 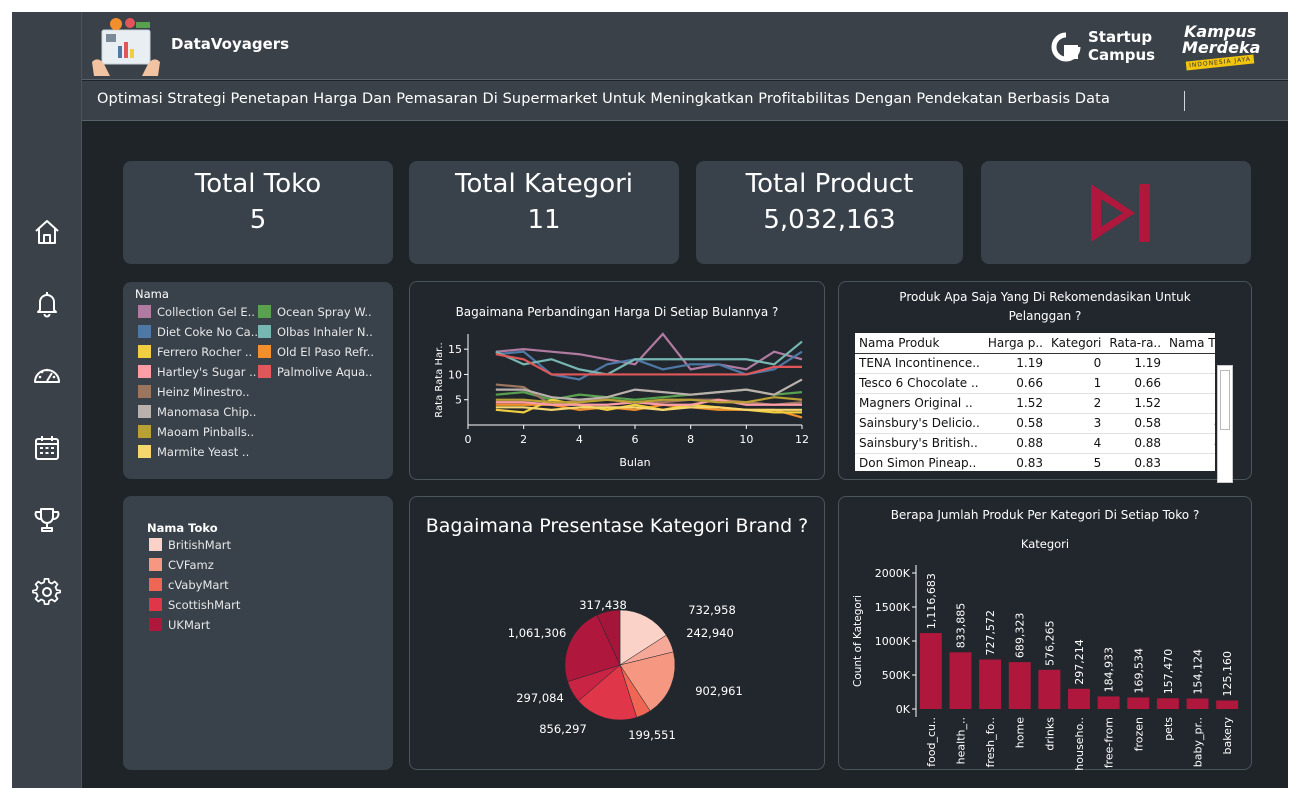 I want to click on bar-value-label: 184,933, so click(x=1109, y=670).